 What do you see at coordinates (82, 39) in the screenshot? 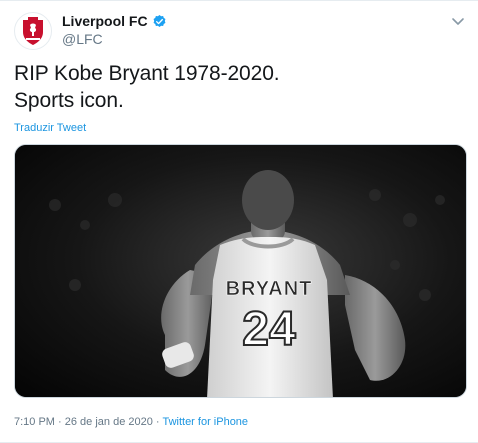
I see `account-handle: @LFC` at bounding box center [82, 39].